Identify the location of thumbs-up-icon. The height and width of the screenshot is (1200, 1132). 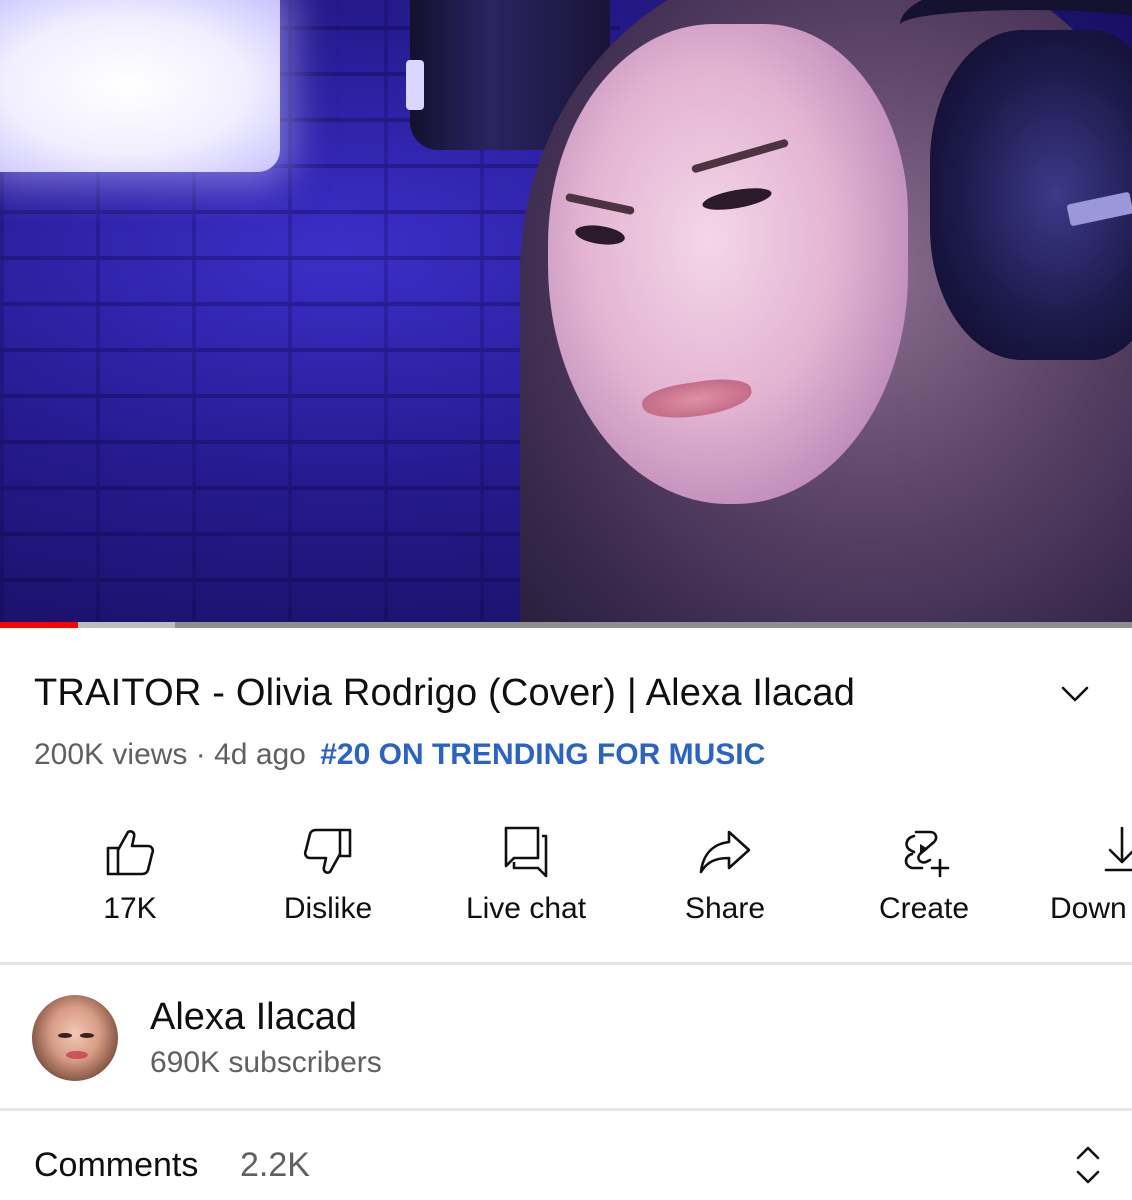
(130, 853).